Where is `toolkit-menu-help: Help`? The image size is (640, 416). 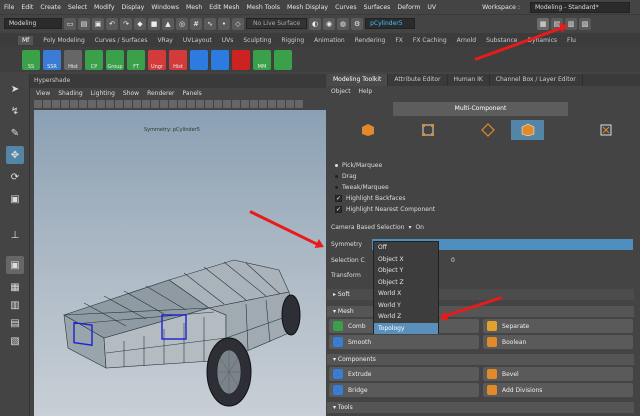 toolkit-menu-help: Help is located at coordinates (366, 91).